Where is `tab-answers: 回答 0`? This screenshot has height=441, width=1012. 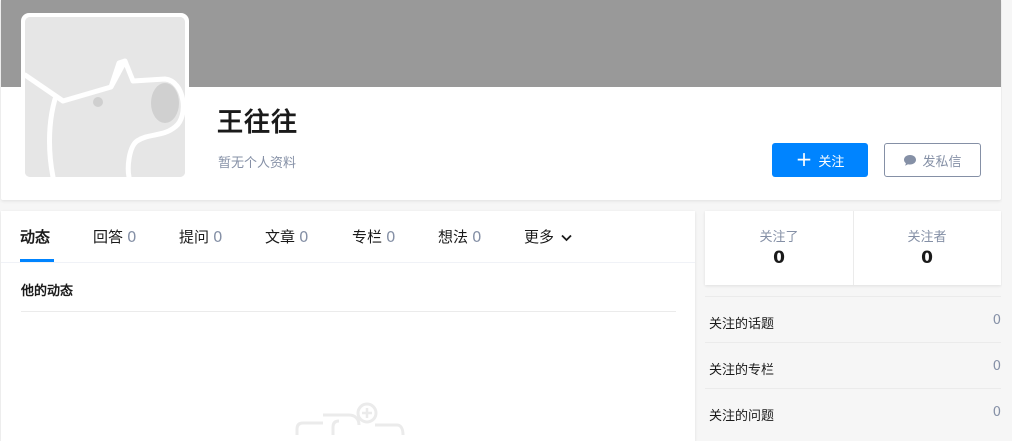 tab-answers: 回答 0 is located at coordinates (115, 236).